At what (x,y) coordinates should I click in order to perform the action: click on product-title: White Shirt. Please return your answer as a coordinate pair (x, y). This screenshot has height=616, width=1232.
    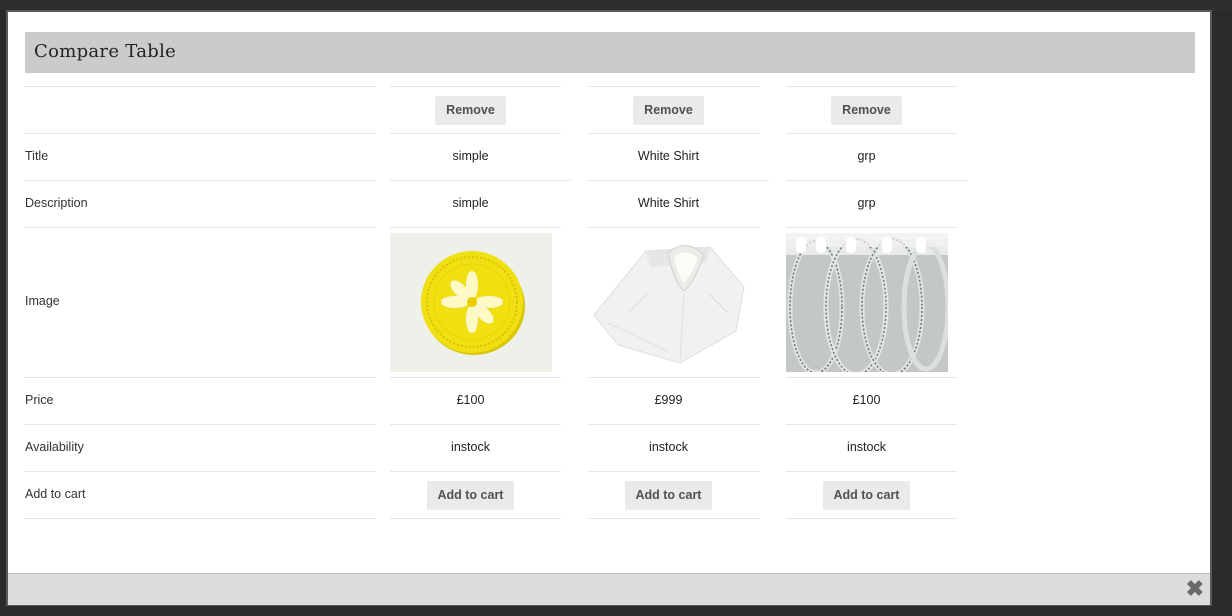
    Looking at the image, I should click on (668, 156).